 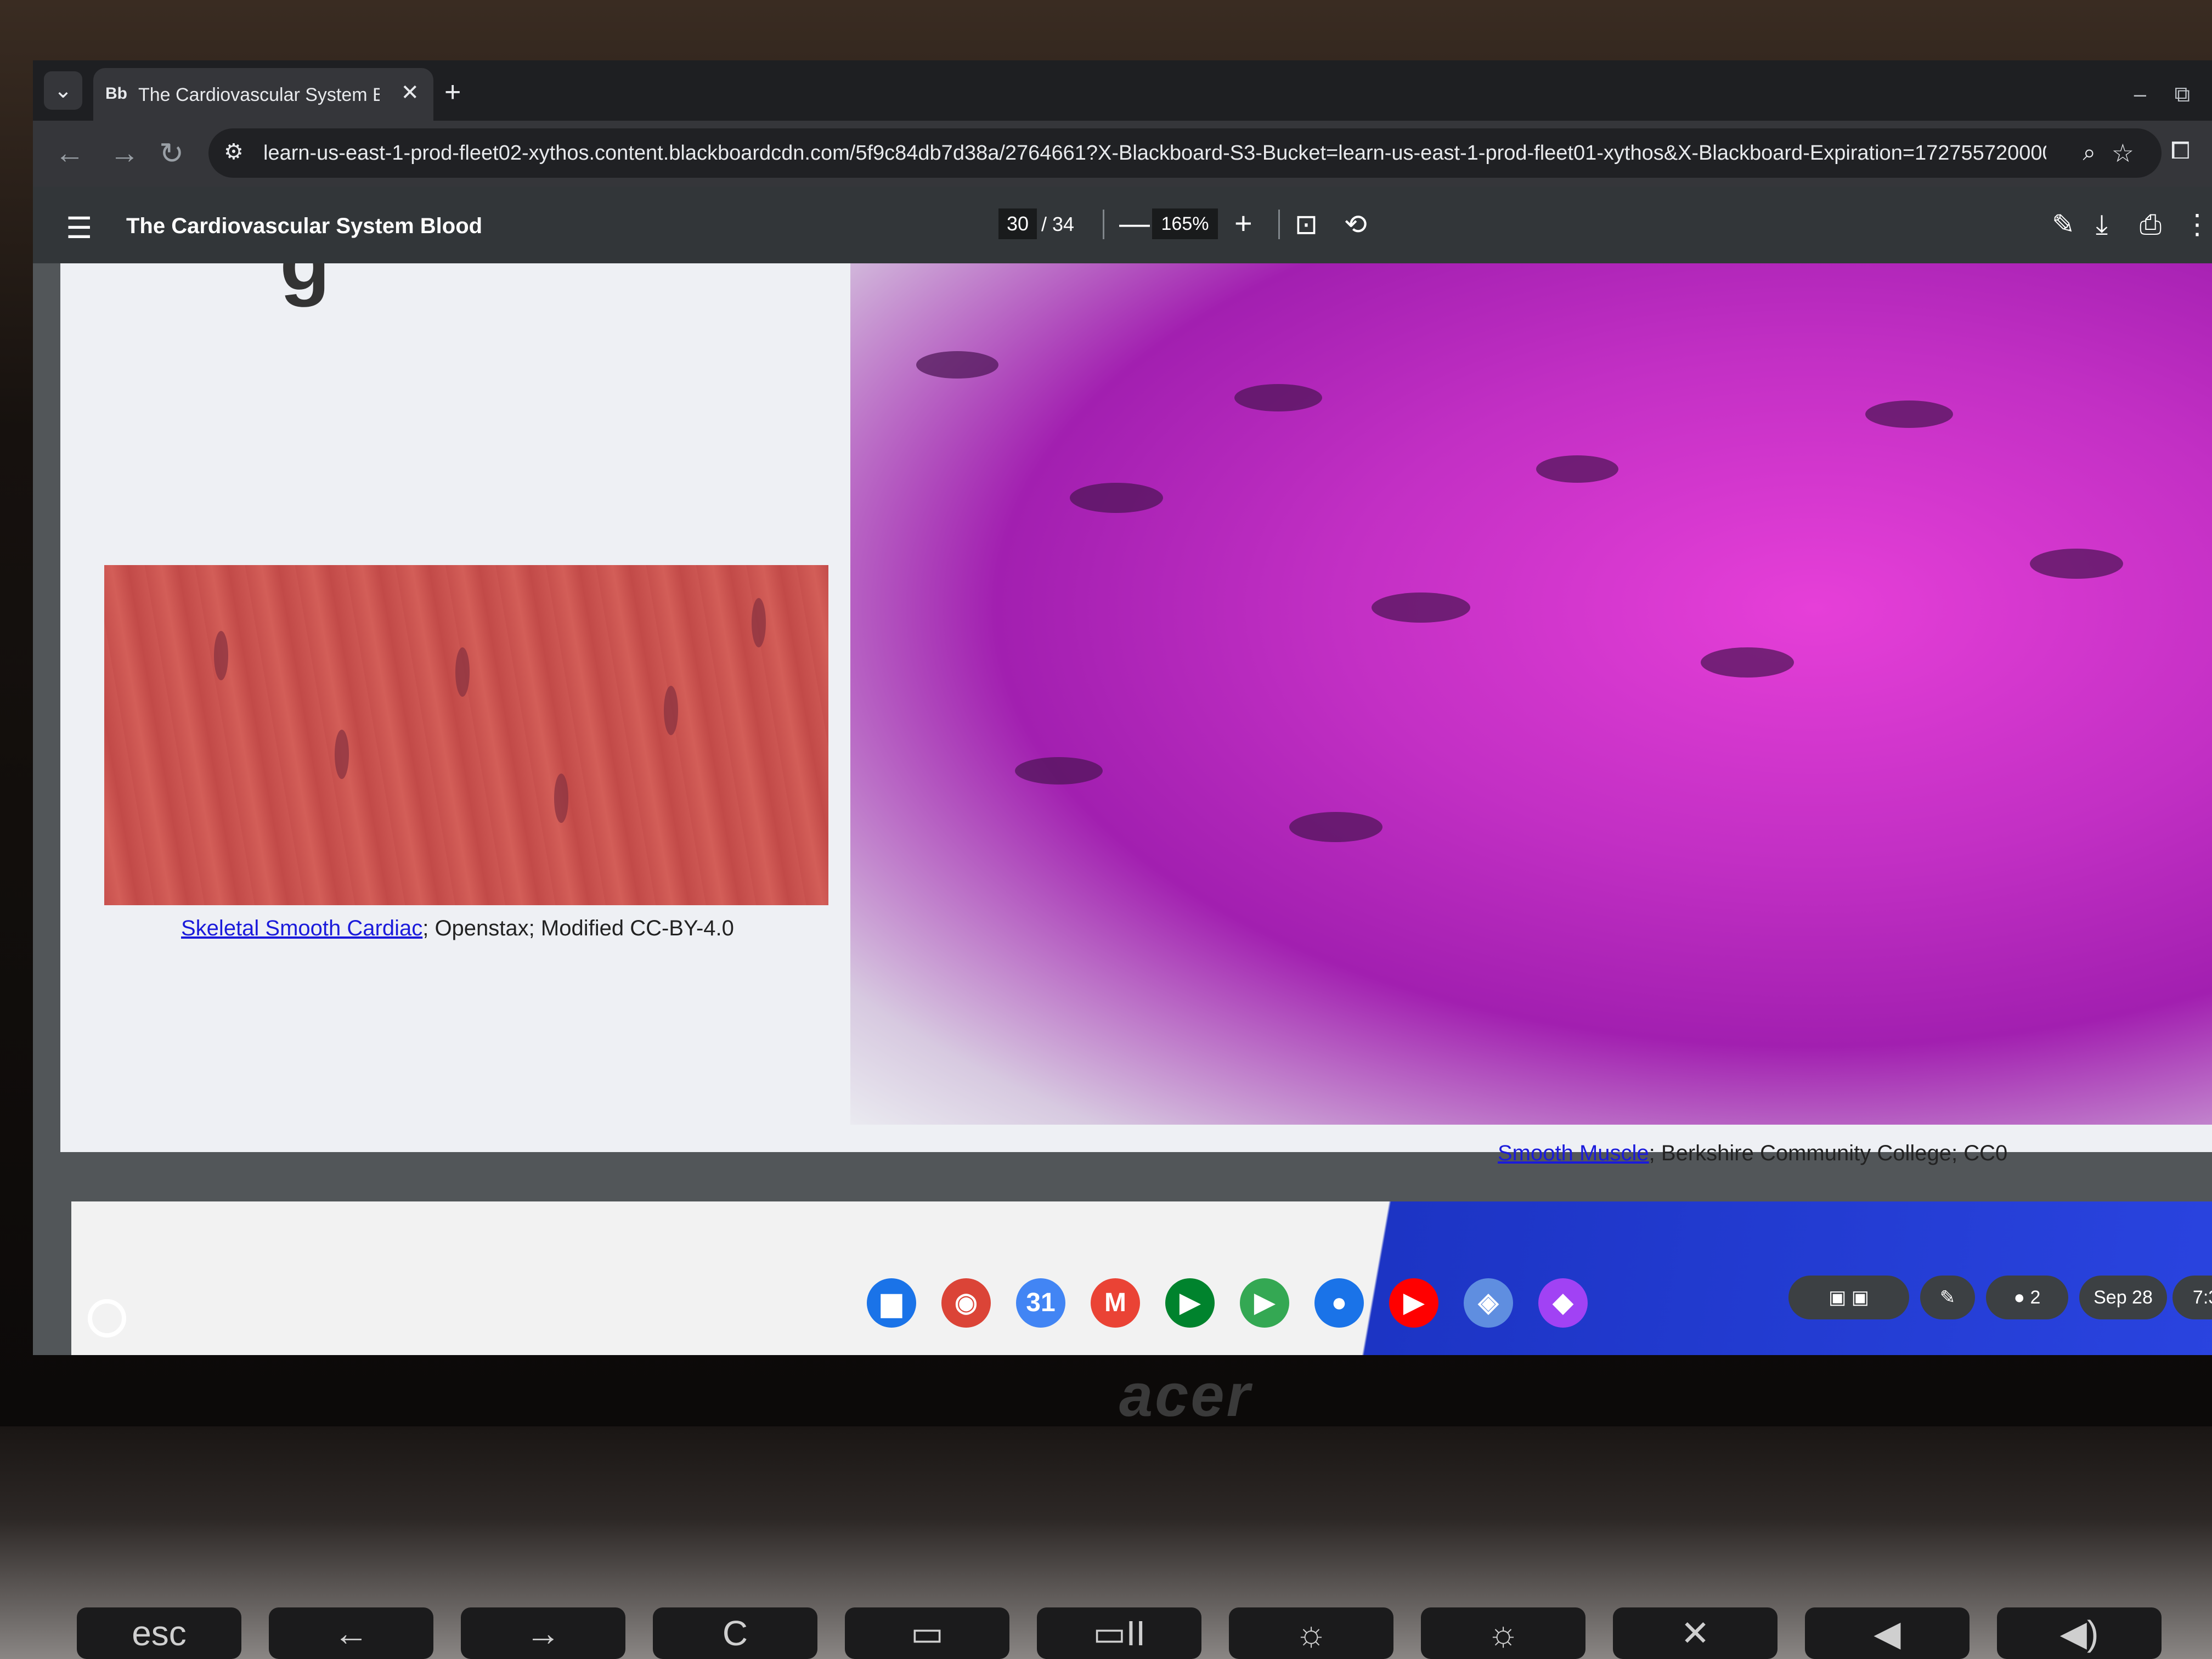 I want to click on key: ◀), so click(x=2079, y=1633).